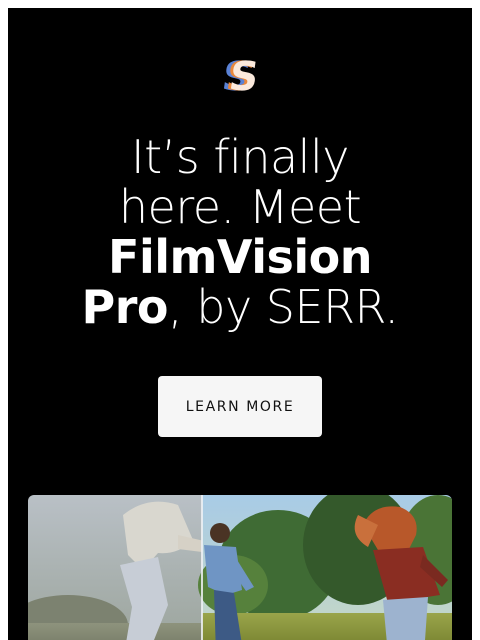 The image size is (480, 640). Describe the element at coordinates (240, 406) in the screenshot. I see `learn-more-button: LEARN MORE` at that location.